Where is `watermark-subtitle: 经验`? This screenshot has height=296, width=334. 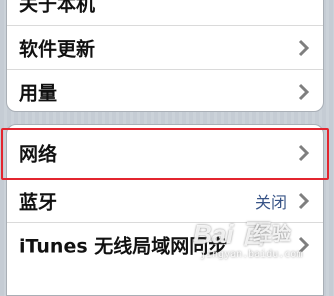 watermark-subtitle: 经验 is located at coordinates (272, 234).